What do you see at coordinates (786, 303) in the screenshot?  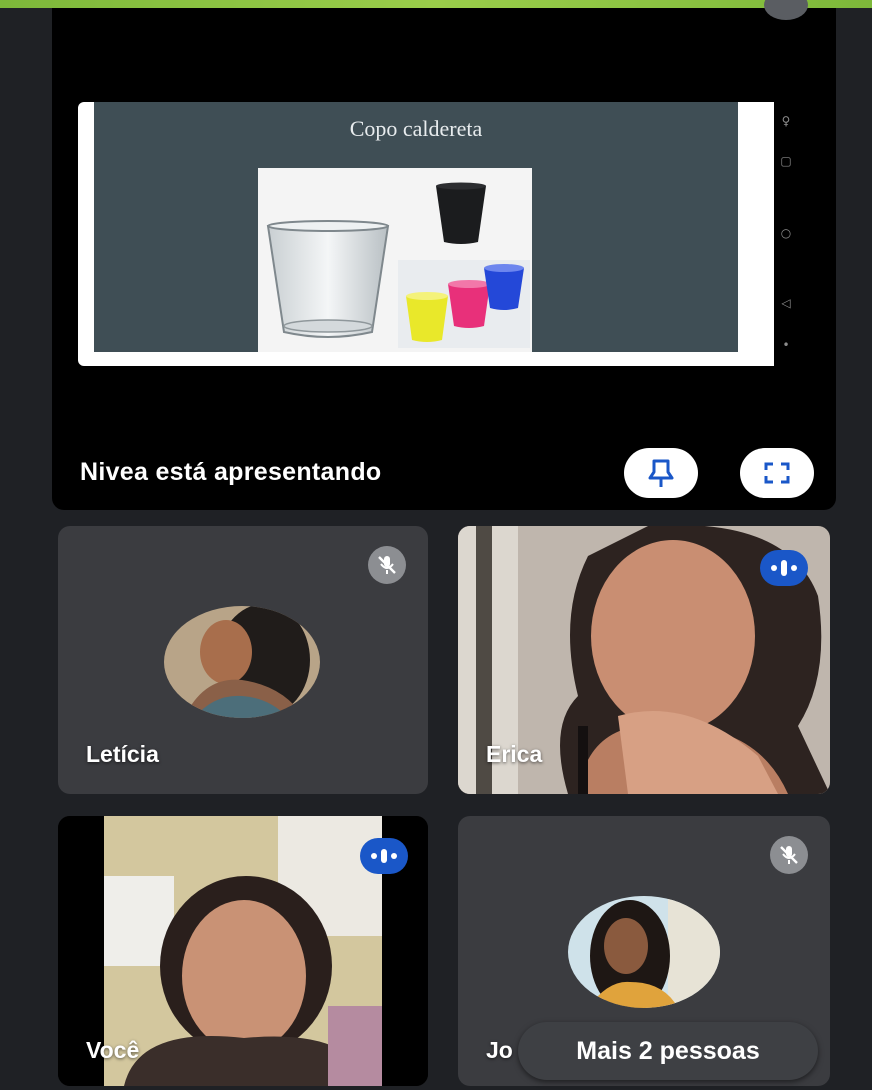 I see `back-icon: ◁` at bounding box center [786, 303].